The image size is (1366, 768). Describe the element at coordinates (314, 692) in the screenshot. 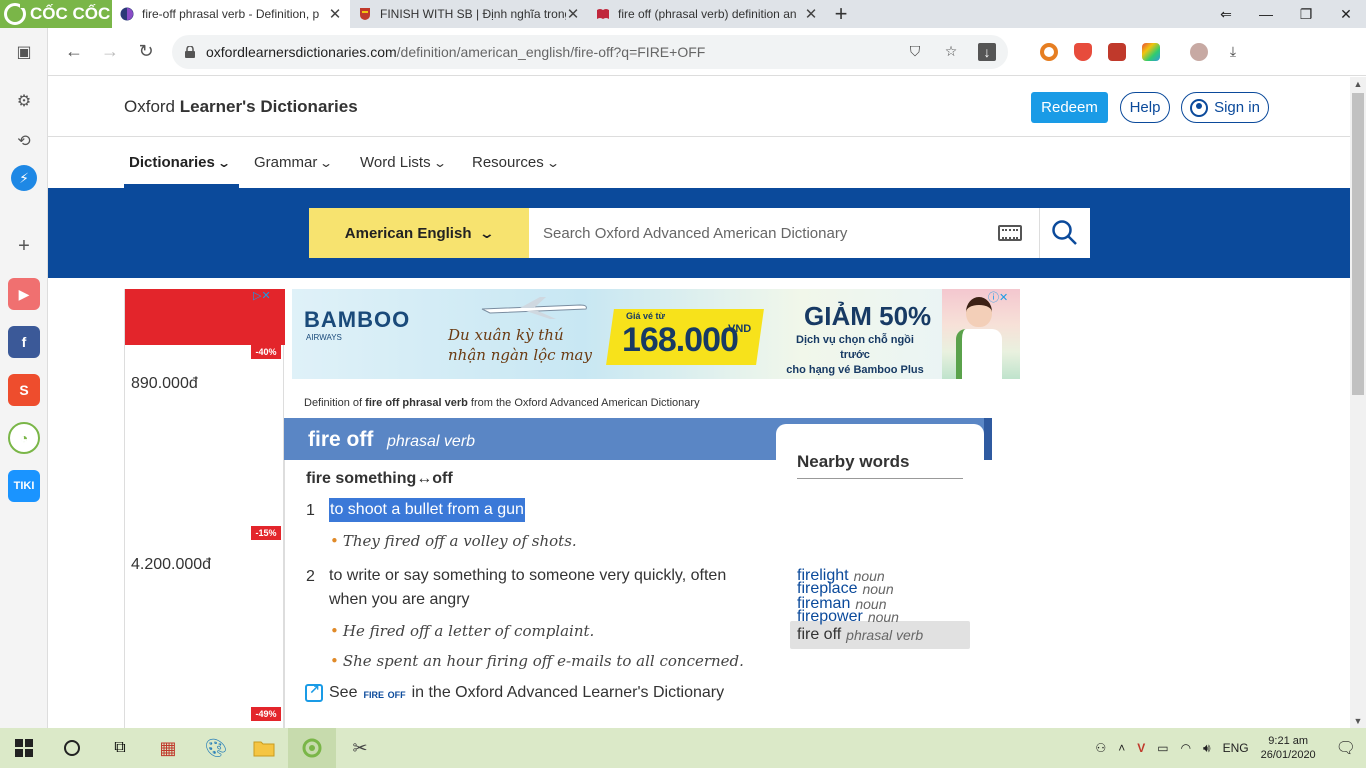

I see `external-link-icon` at that location.